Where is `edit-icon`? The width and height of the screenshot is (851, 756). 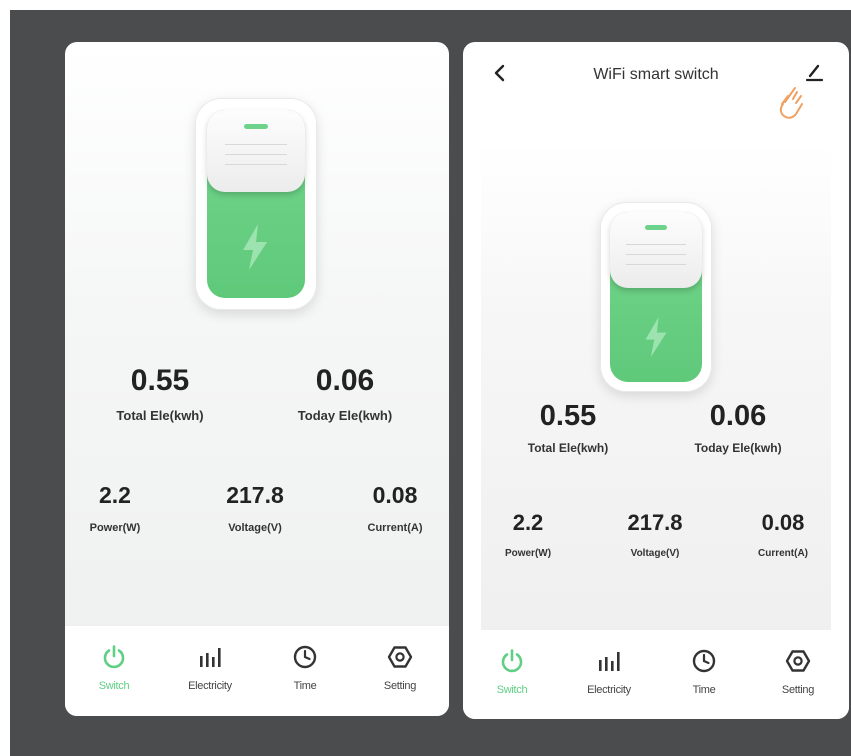 edit-icon is located at coordinates (814, 73).